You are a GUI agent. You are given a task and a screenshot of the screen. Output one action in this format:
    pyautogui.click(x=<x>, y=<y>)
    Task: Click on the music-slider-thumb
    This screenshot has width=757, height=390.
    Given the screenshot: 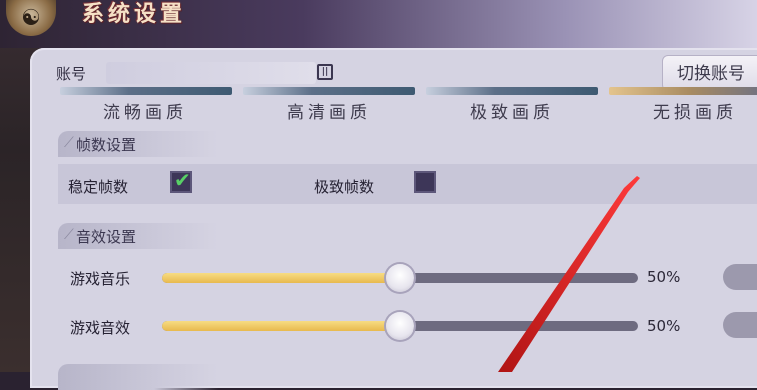 What is the action you would take?
    pyautogui.click(x=400, y=278)
    